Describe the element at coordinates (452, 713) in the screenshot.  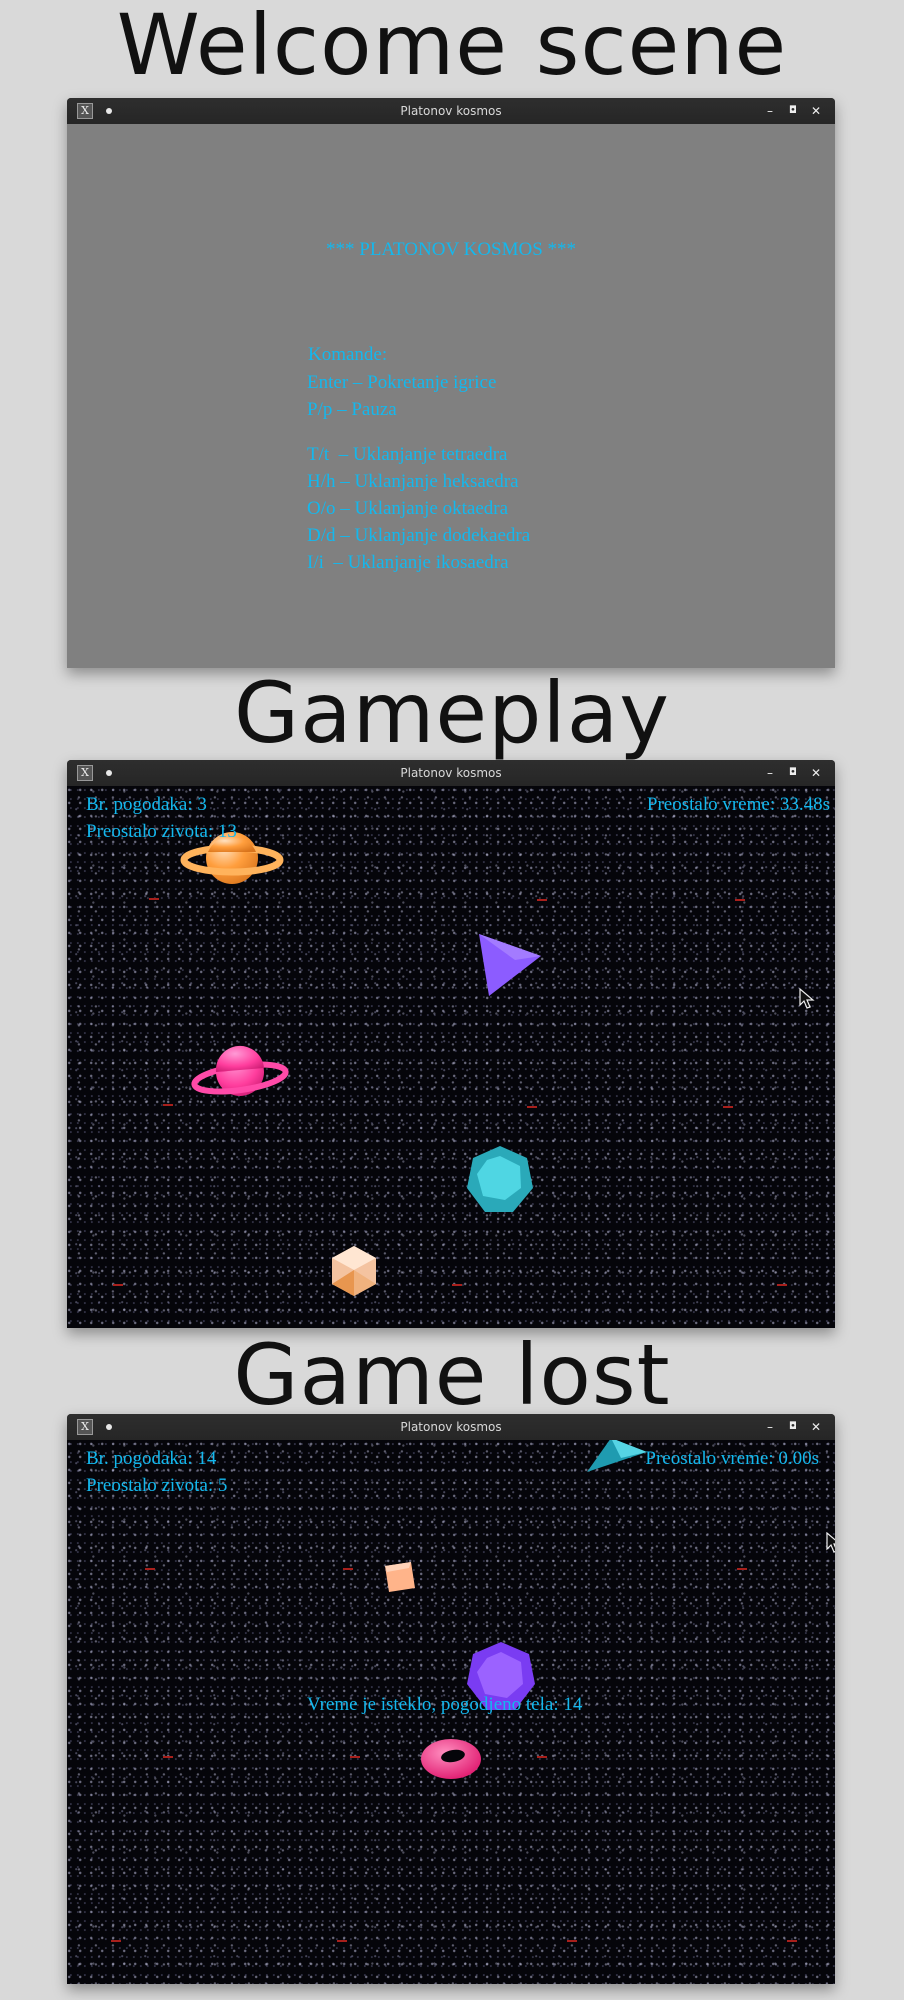
I see `section-title-gameplay: Gameplay` at that location.